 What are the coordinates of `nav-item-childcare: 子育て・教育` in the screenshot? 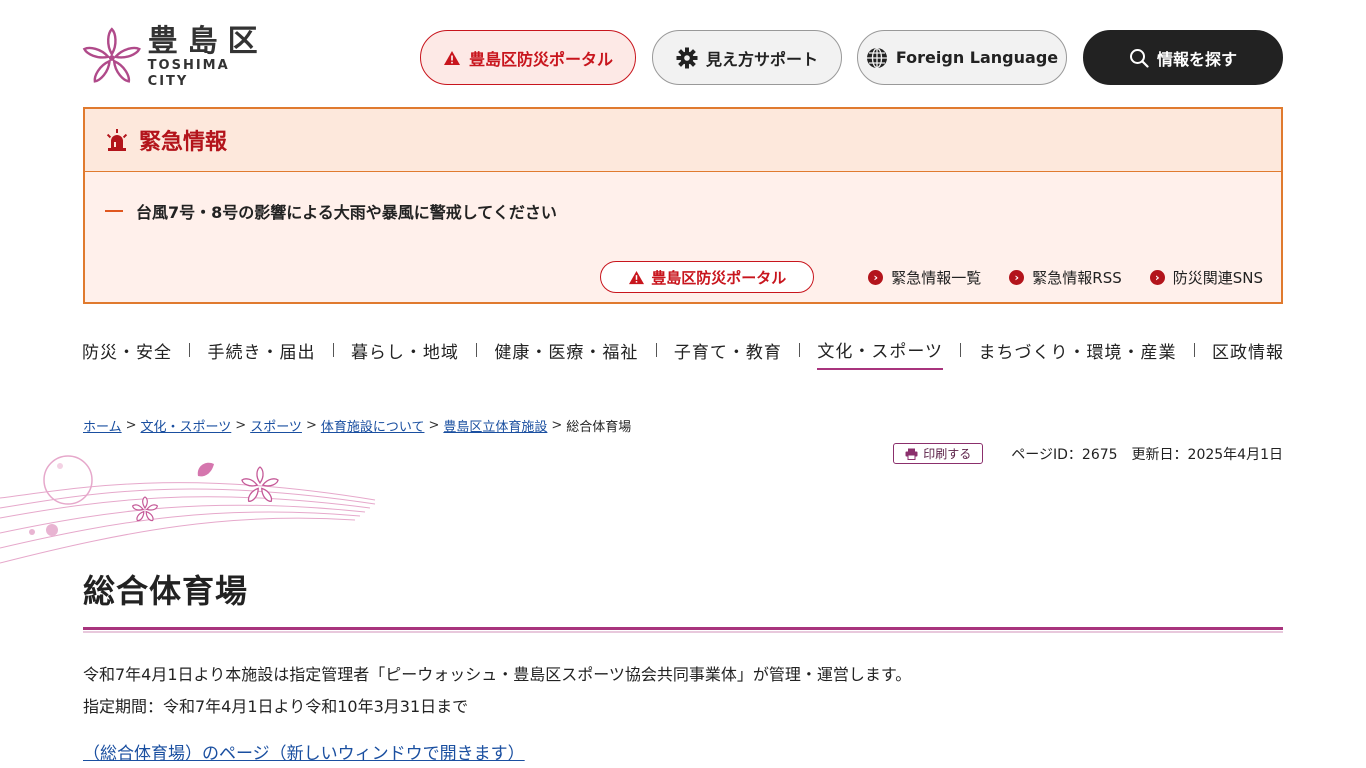 It's located at (728, 353).